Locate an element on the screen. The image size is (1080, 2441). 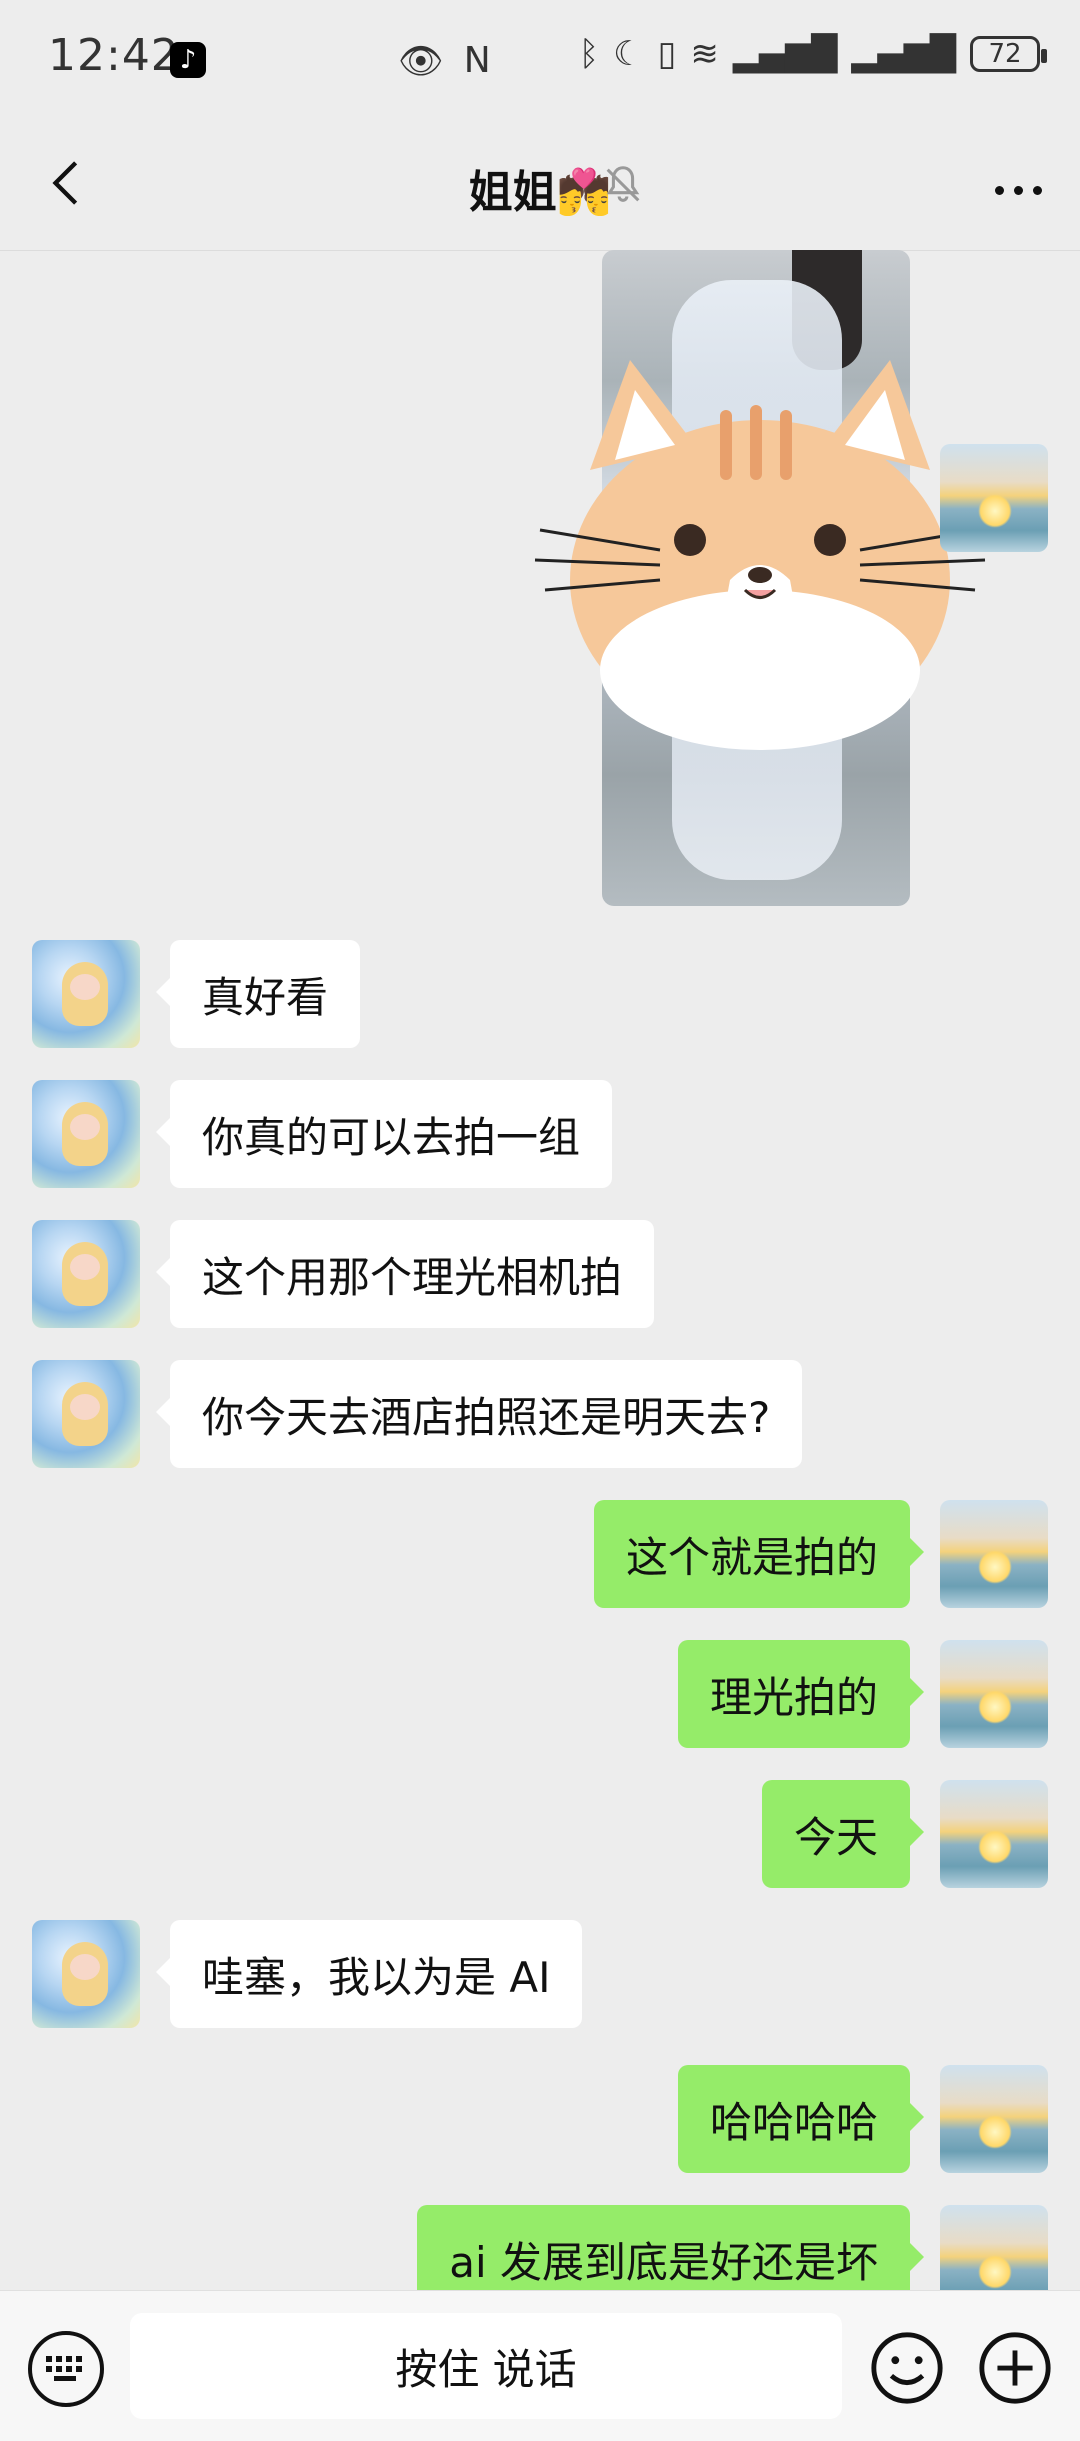
signal-icon-2: ▂▄▆█ is located at coordinates (903, 54).